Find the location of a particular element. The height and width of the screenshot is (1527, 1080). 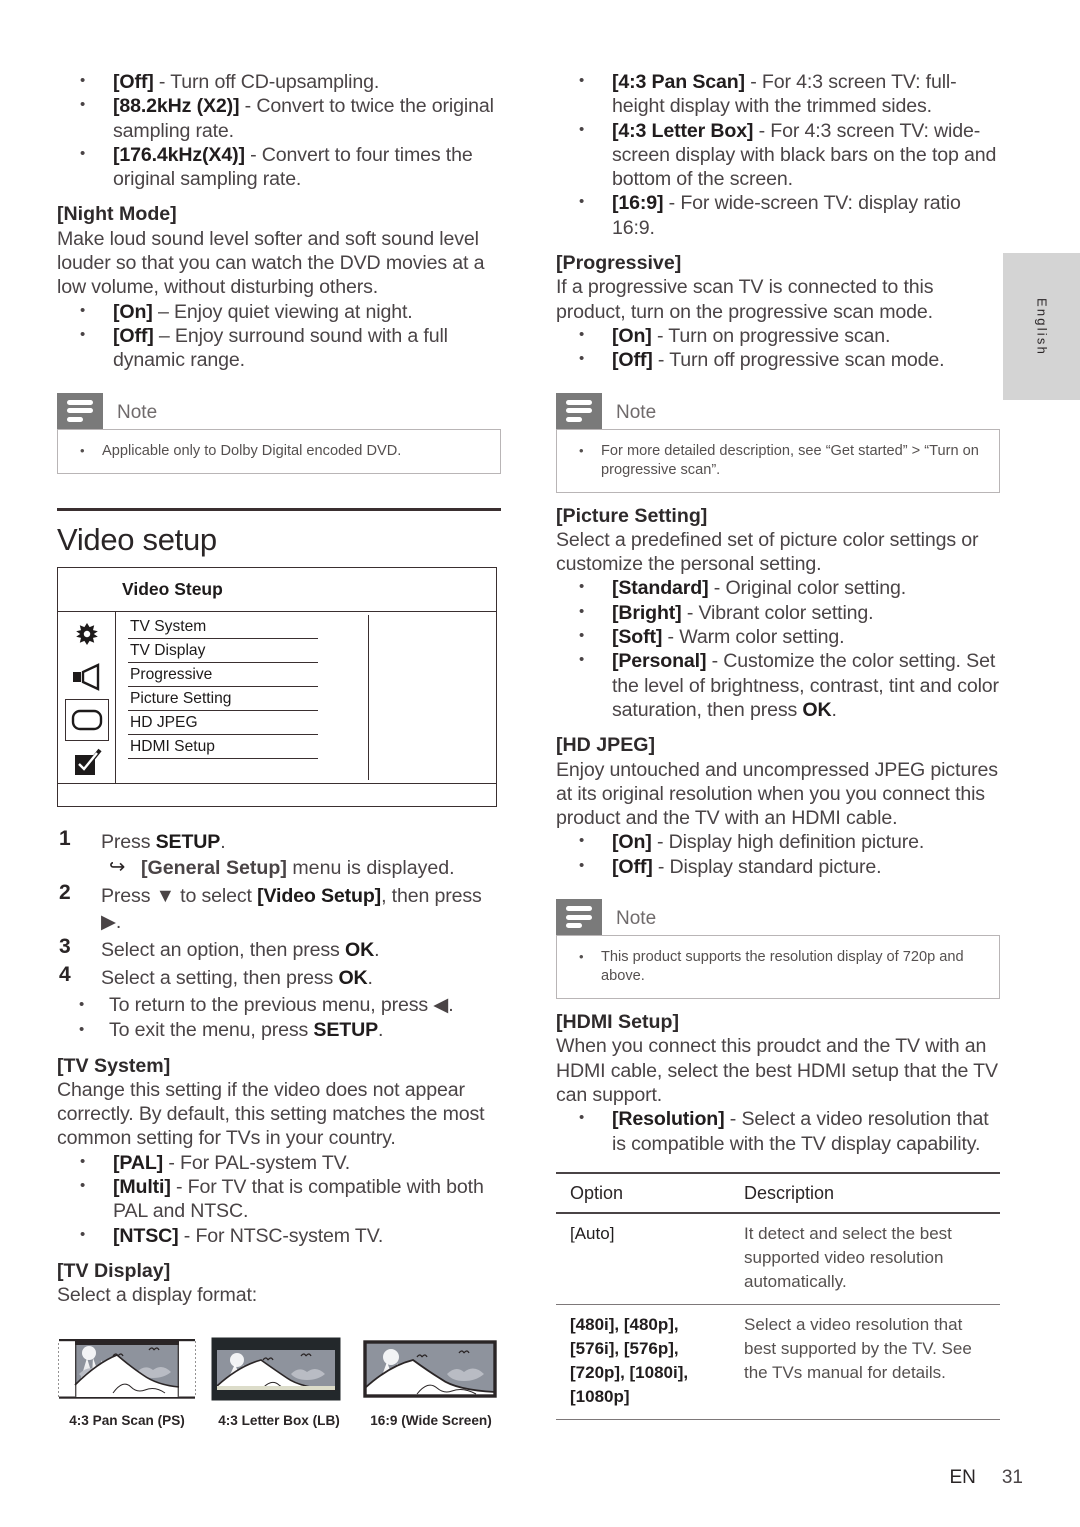

list-item: [Soft] - Warm color setting. is located at coordinates (778, 636).